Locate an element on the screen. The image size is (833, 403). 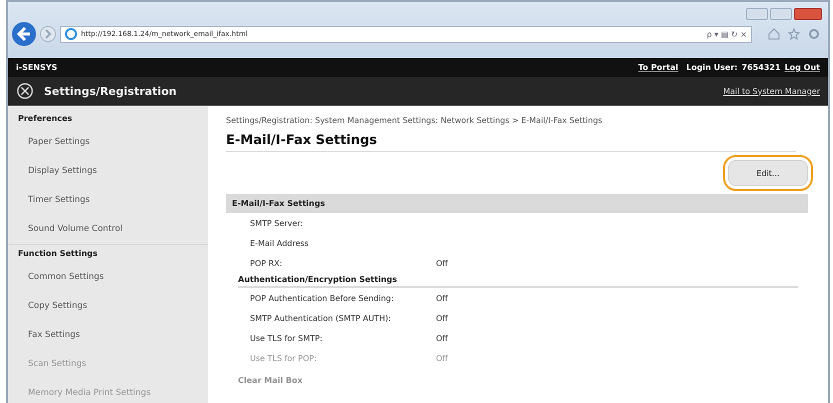
address-bar-buttons: ρ ▾ ▤ ↻ × is located at coordinates (726, 34).